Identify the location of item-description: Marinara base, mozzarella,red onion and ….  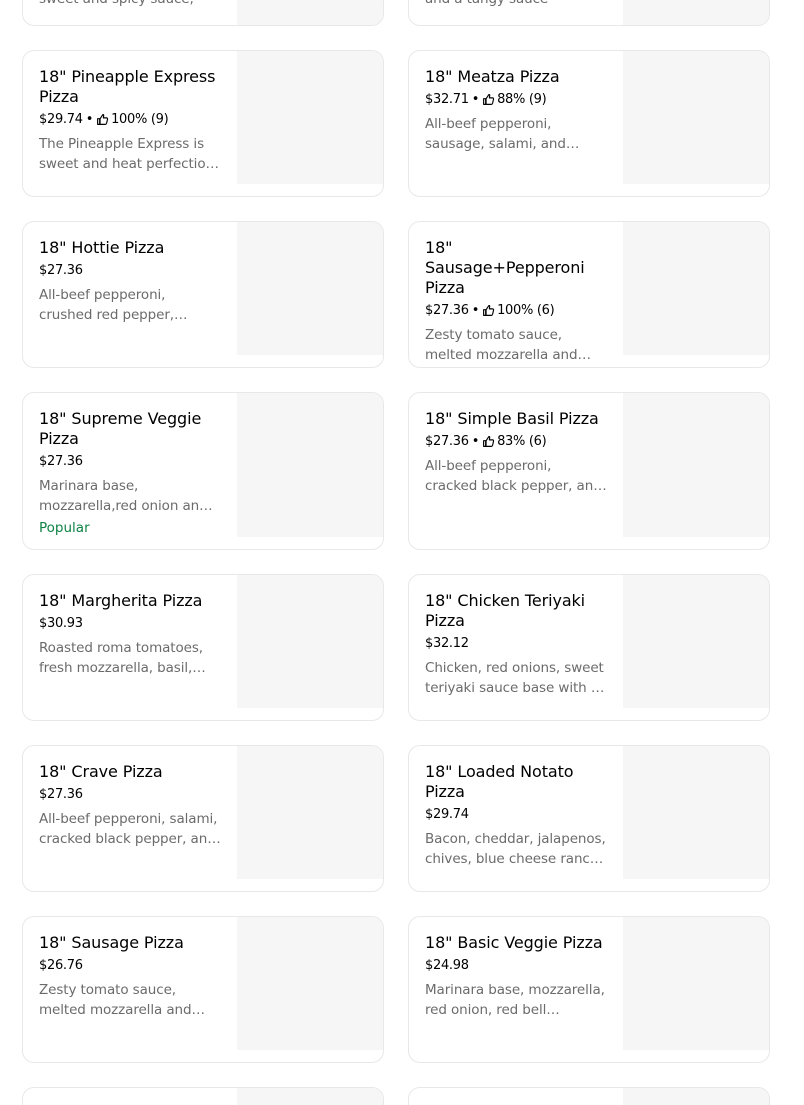
(123, 496).